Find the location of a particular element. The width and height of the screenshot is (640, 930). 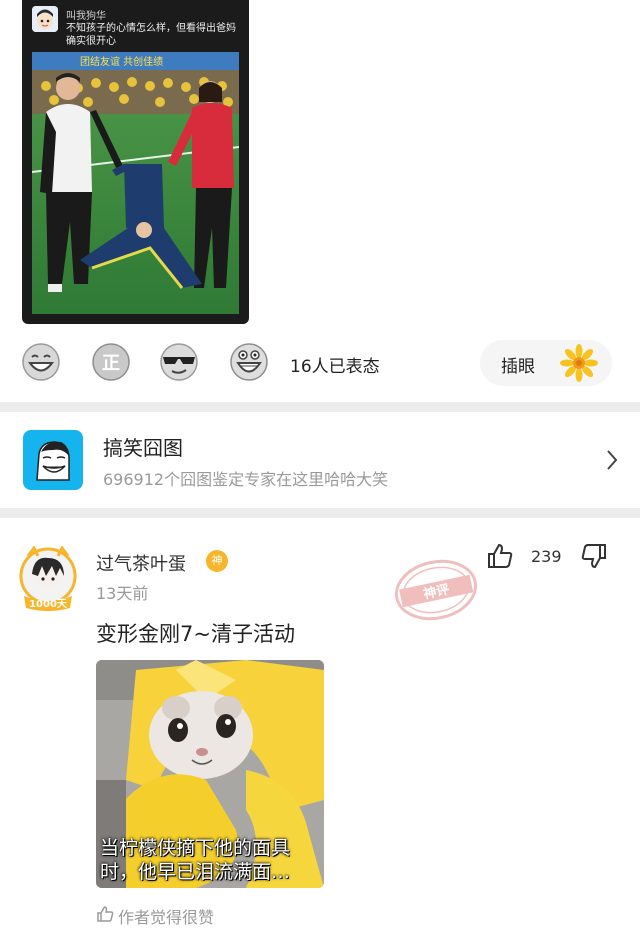

laughing-icon is located at coordinates (249, 362).